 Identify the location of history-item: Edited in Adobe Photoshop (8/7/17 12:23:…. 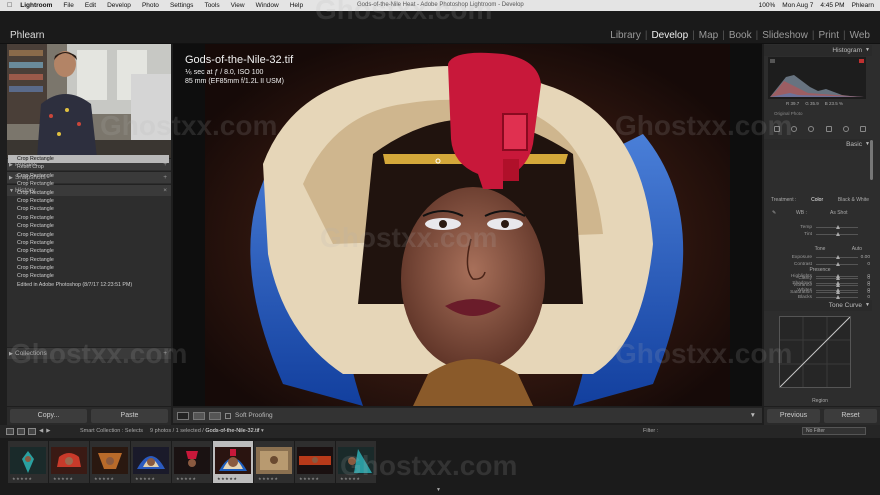
(88, 285).